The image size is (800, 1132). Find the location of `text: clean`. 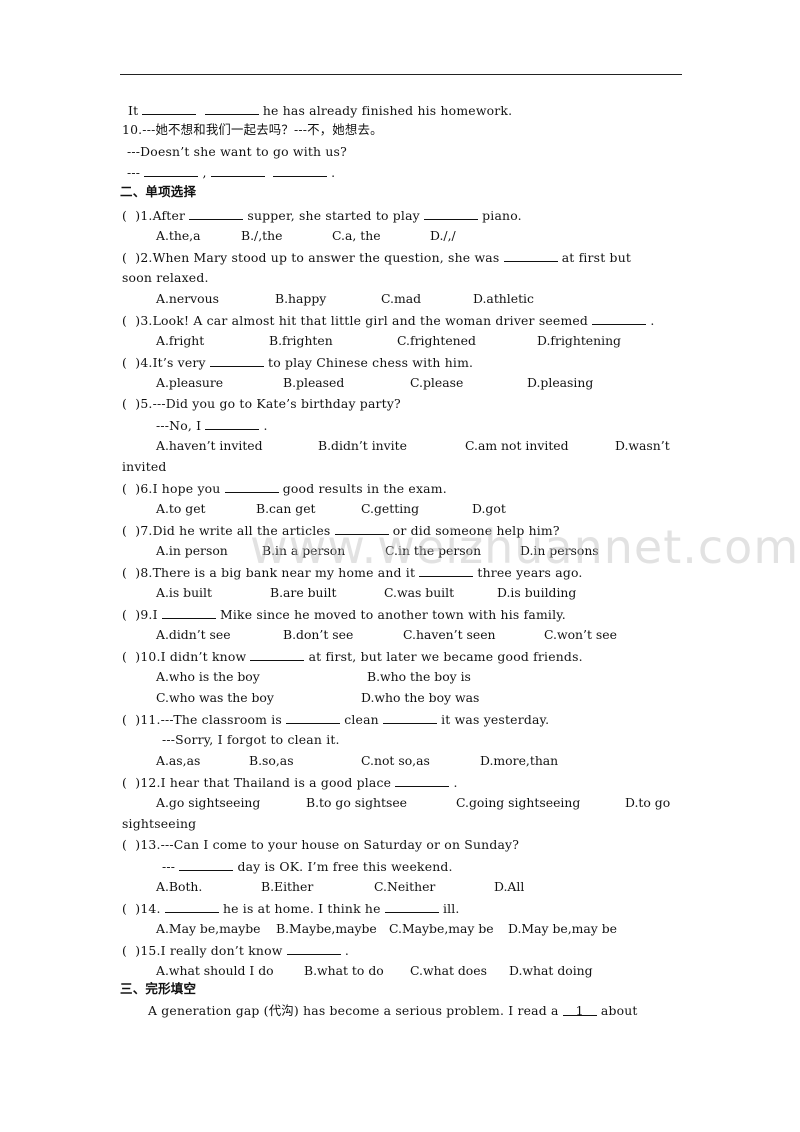

text: clean is located at coordinates (361, 719).